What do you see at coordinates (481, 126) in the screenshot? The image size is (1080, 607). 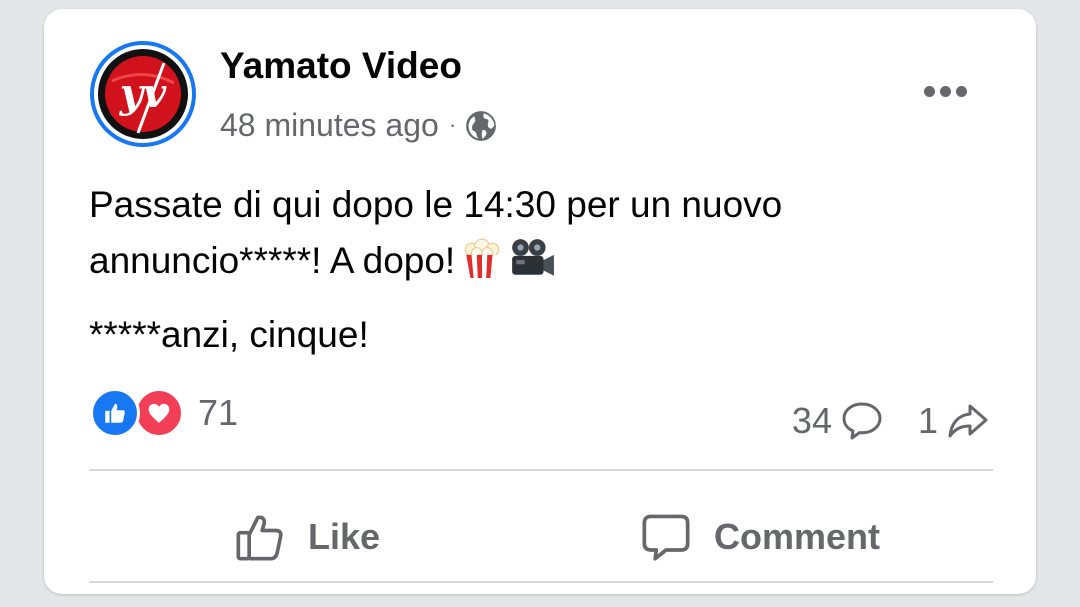 I see `globe-icon` at bounding box center [481, 126].